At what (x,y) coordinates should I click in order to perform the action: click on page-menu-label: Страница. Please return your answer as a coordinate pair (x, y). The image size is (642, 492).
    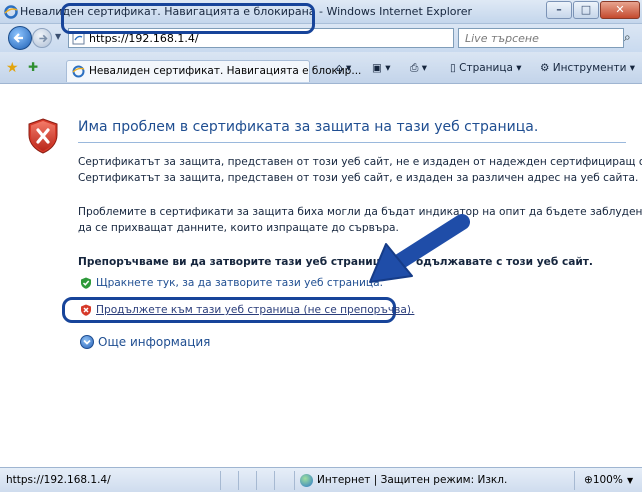
    Looking at the image, I should click on (486, 68).